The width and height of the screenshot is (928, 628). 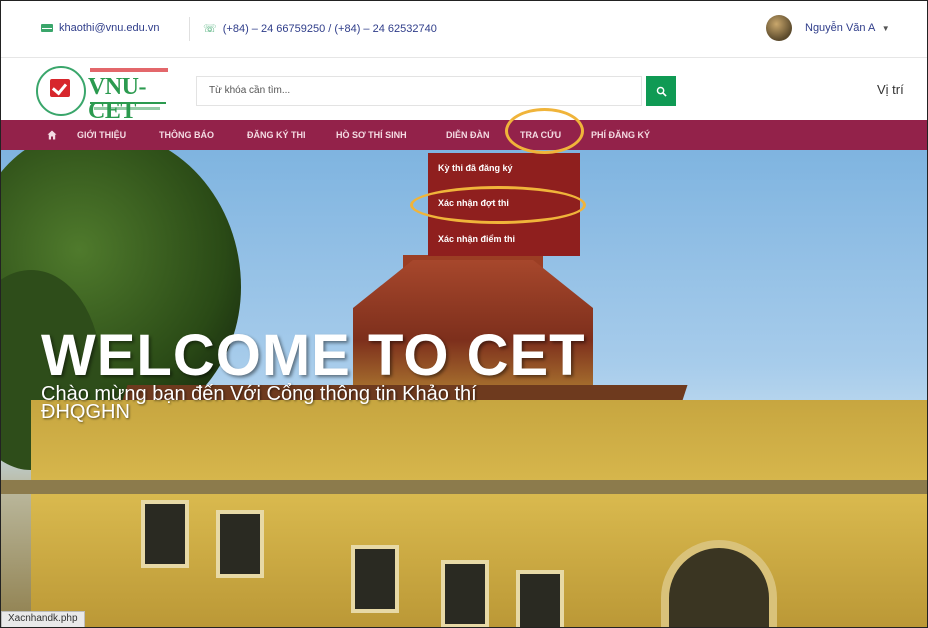 What do you see at coordinates (371, 135) in the screenshot?
I see `nav-item-ho-so-thi-sinh: HỒ SƠ THÍ SINH` at bounding box center [371, 135].